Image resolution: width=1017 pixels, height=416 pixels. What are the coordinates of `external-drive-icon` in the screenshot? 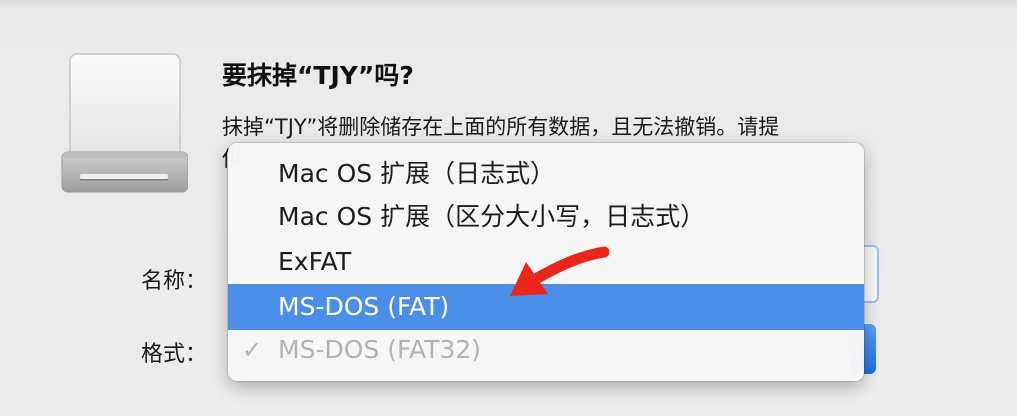 It's located at (124, 123).